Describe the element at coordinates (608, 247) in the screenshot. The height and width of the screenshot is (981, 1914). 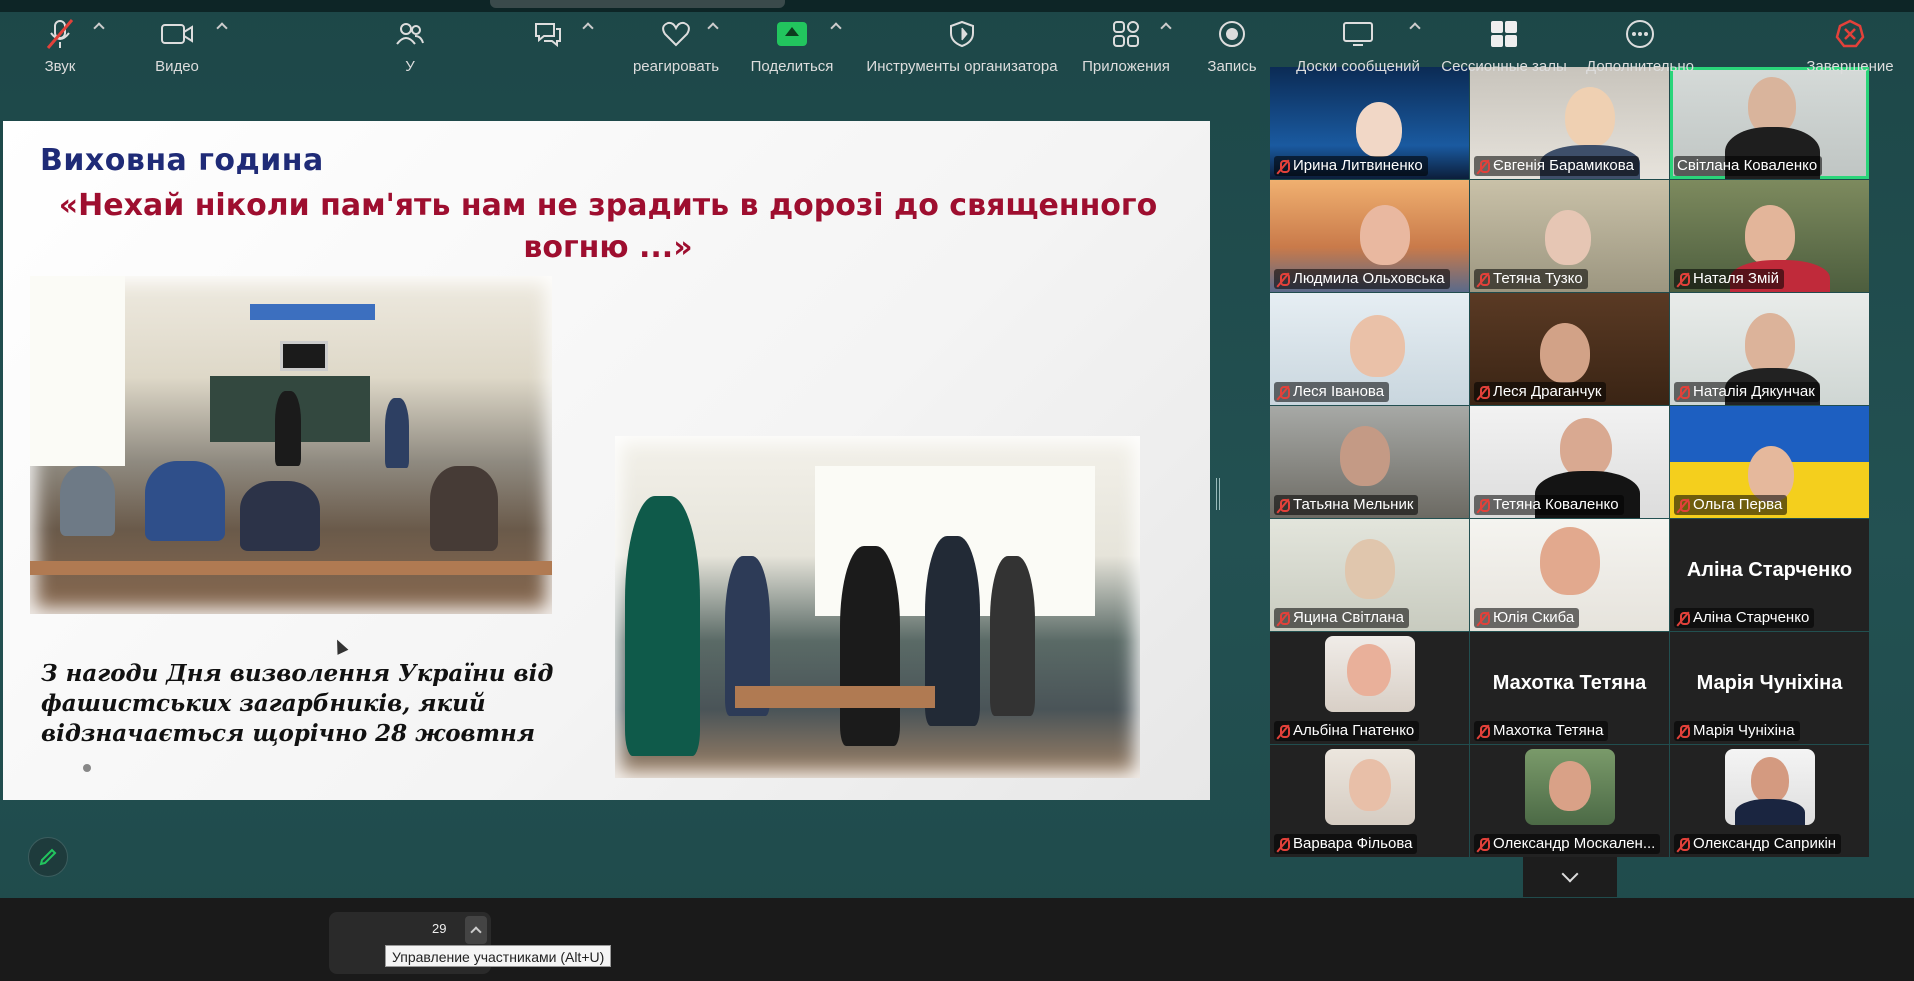
I see `slide-quote-line2: вогню ...»` at that location.